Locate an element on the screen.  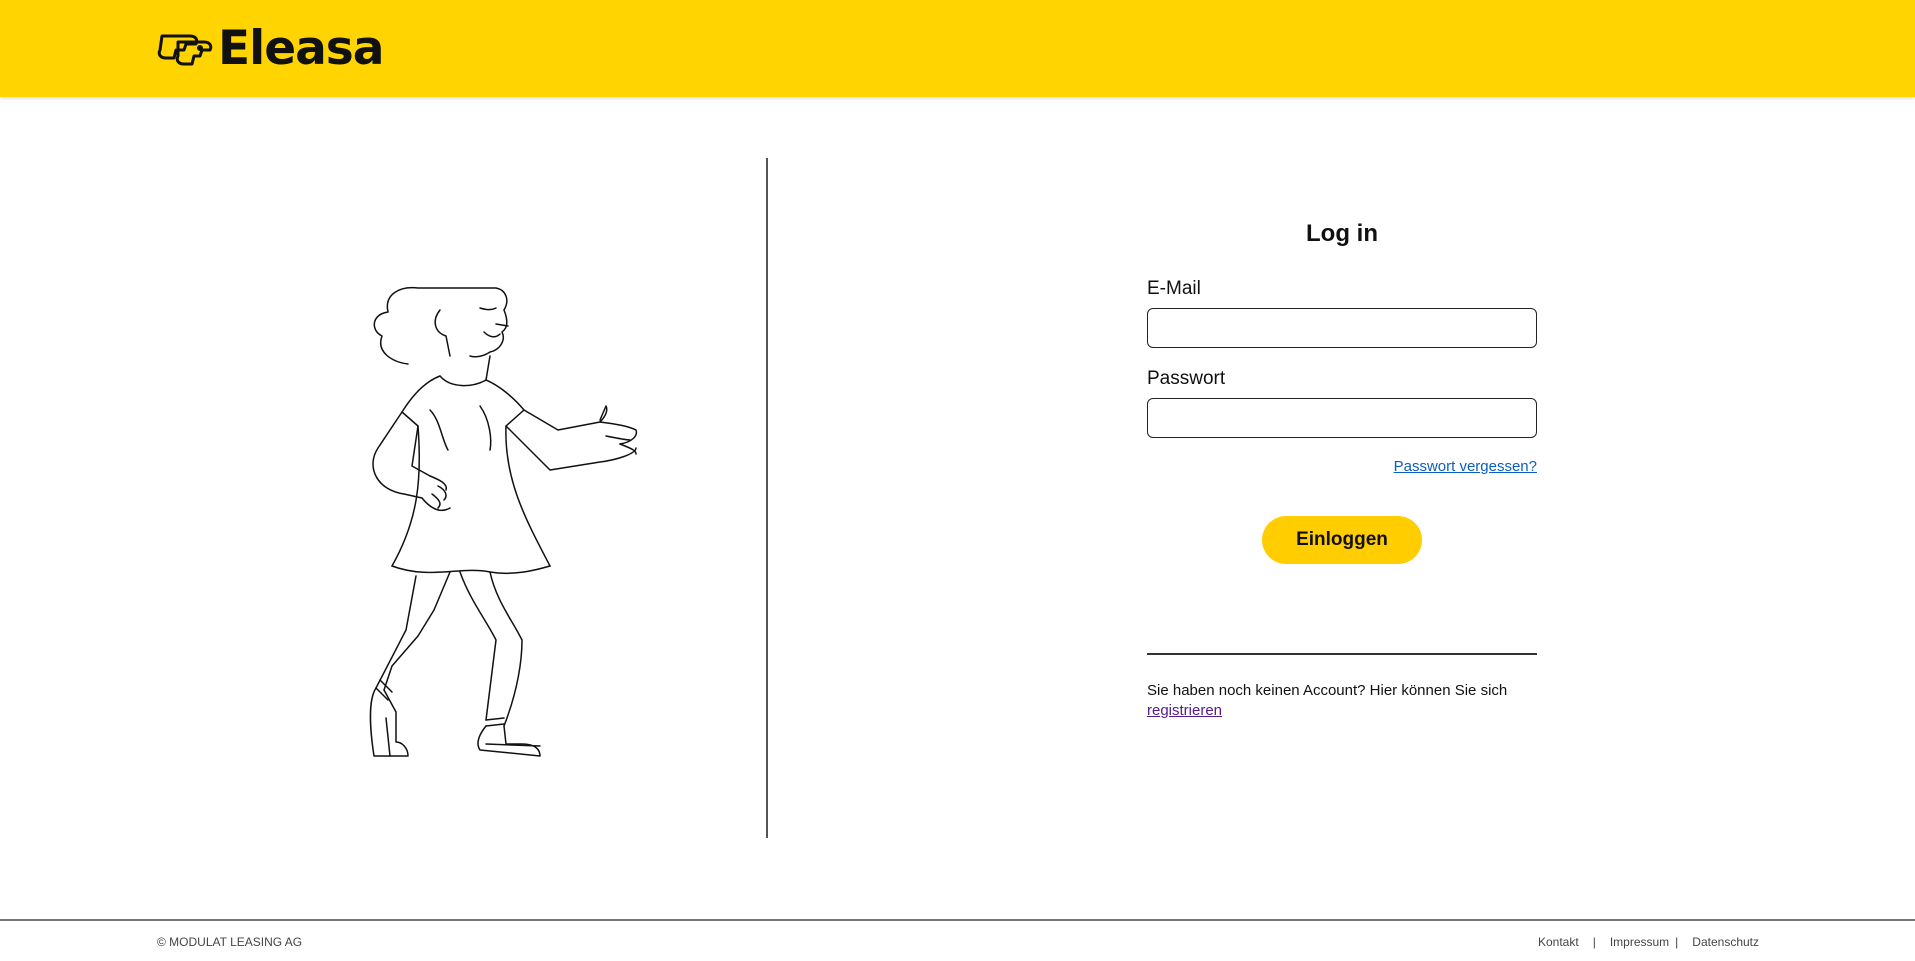
login-button: Einloggen is located at coordinates (1342, 540).